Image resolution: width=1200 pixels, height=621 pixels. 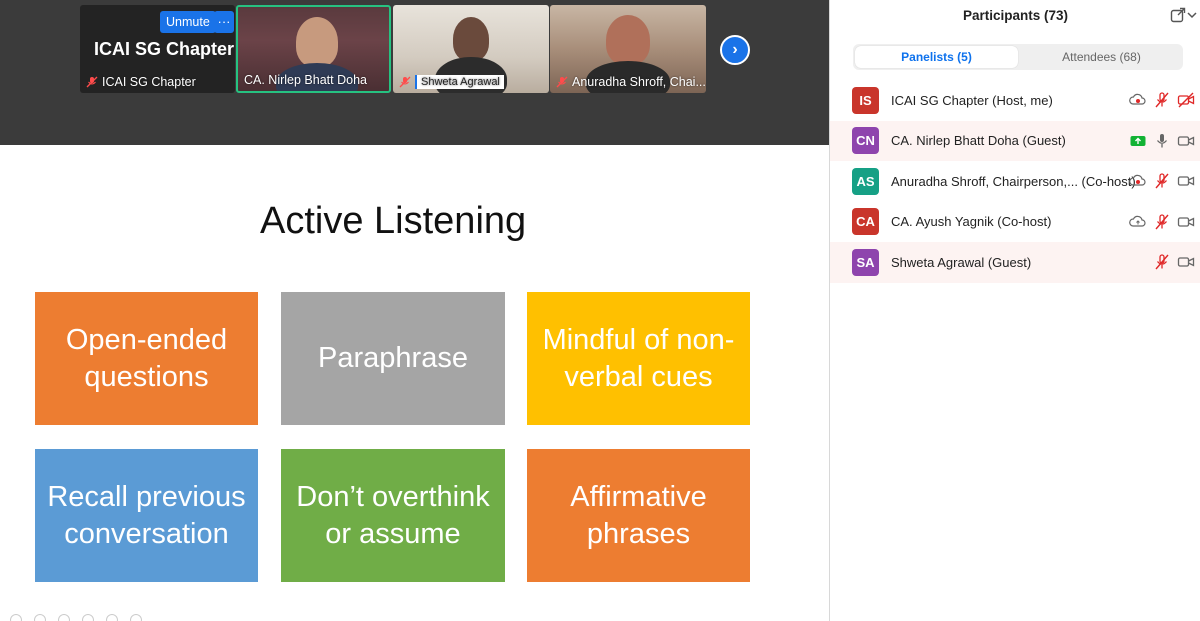 I want to click on share-screen-icon, so click(x=1138, y=140).